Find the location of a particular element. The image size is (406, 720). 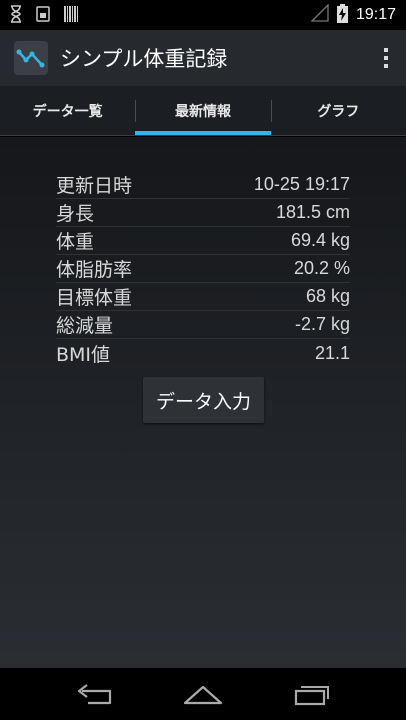

info-label: 目標体重 is located at coordinates (94, 298).